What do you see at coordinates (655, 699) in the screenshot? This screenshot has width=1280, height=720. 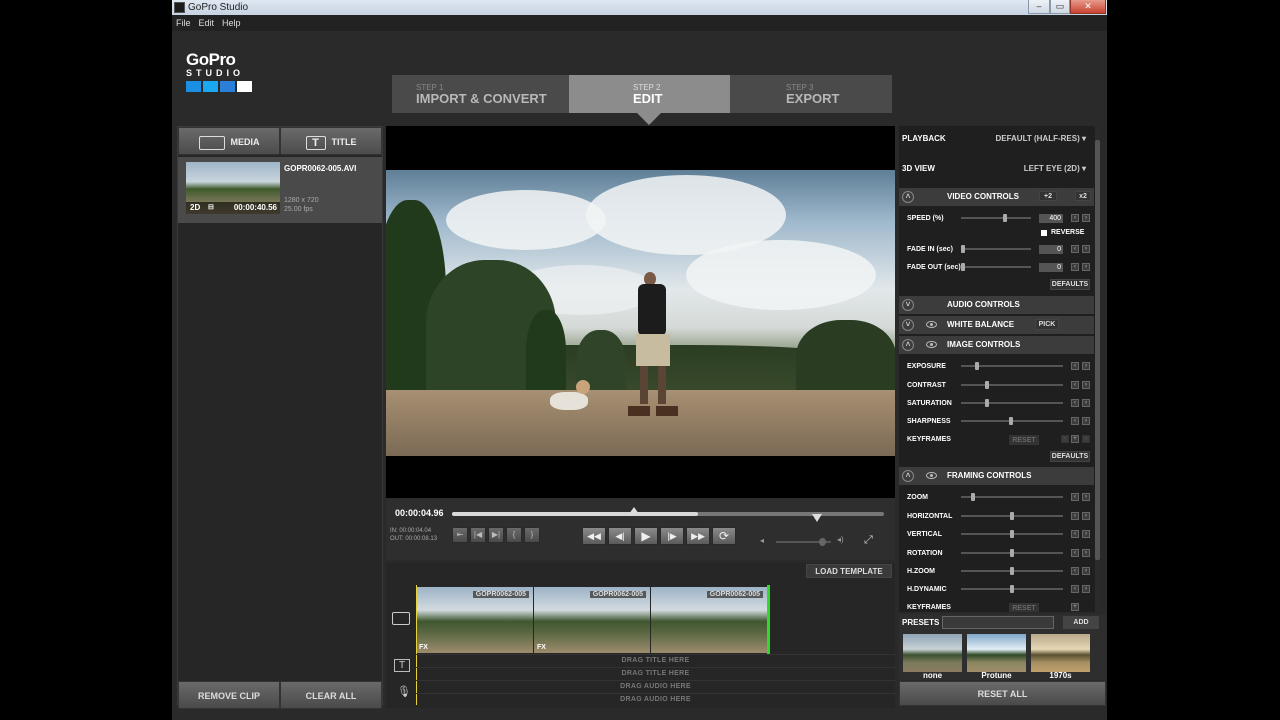 I see `audio-track-2: DRAG AUDIO HERE` at bounding box center [655, 699].